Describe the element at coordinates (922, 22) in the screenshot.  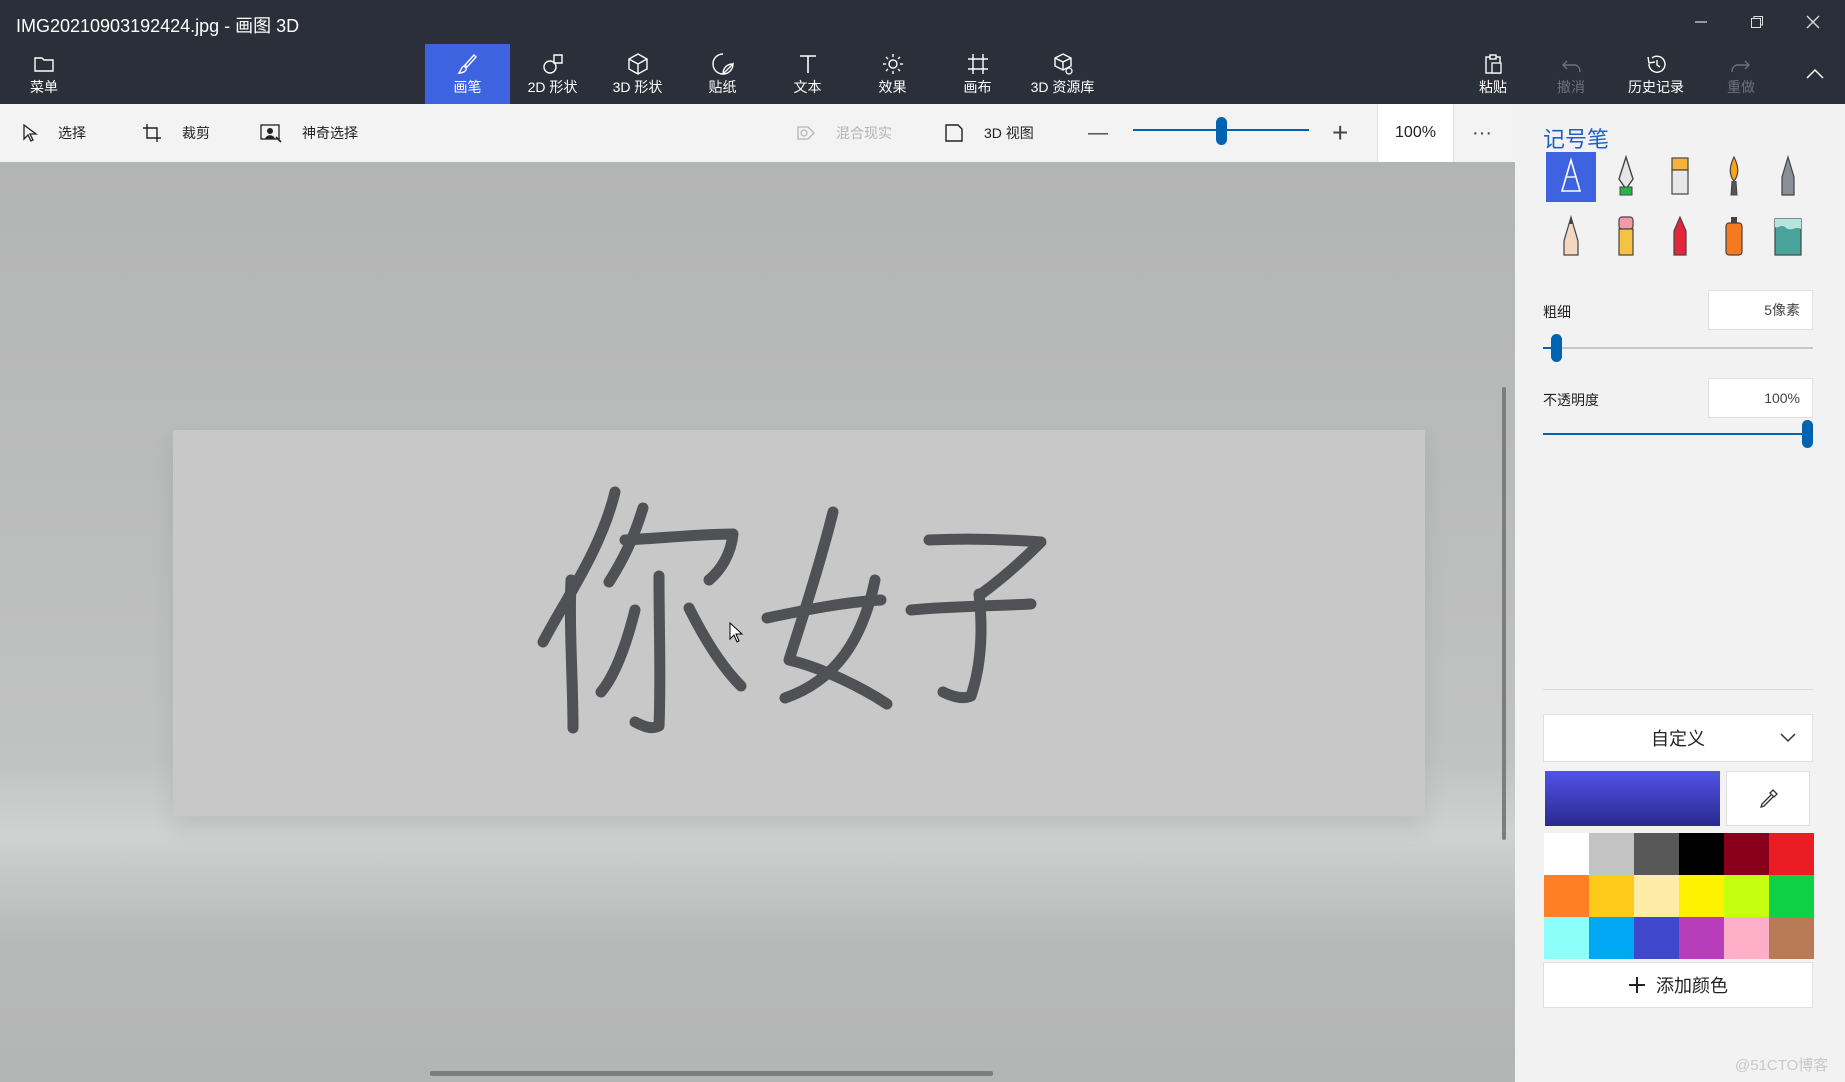
I see `title-bar: IMG20210903192424.jpg - 画图 3D` at that location.